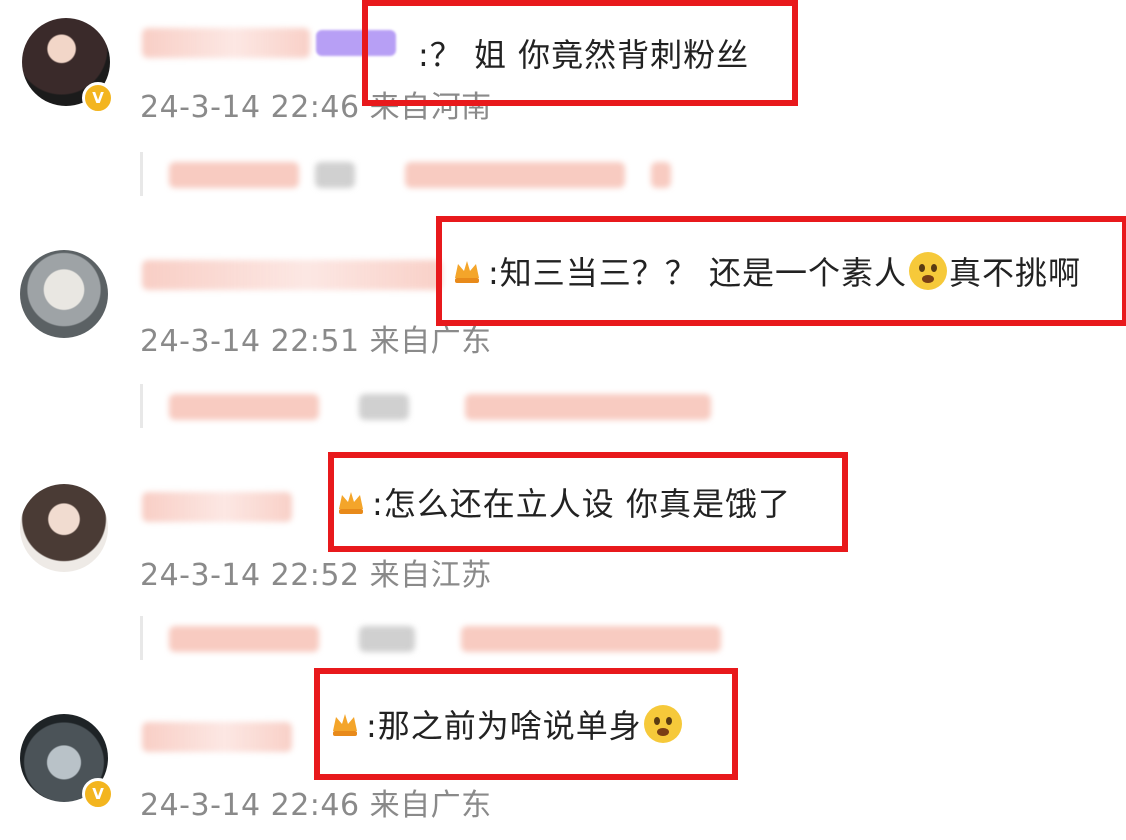 This screenshot has width=1126, height=840. I want to click on highlight-box: :怎么还在立人设 你真是饿了, so click(588, 502).